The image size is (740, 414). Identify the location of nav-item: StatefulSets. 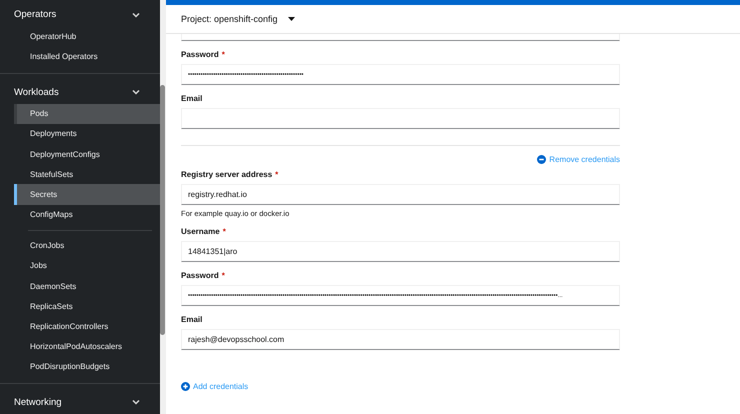
(87, 174).